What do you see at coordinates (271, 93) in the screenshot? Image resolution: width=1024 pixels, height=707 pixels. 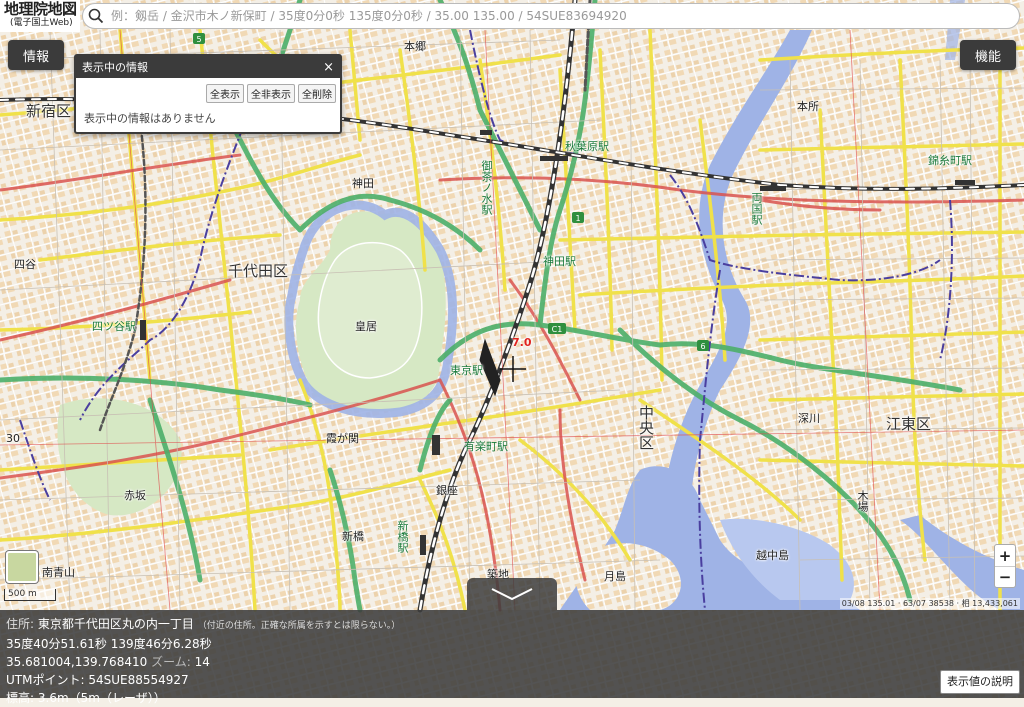 I see `hide-all-button: 全非表示` at bounding box center [271, 93].